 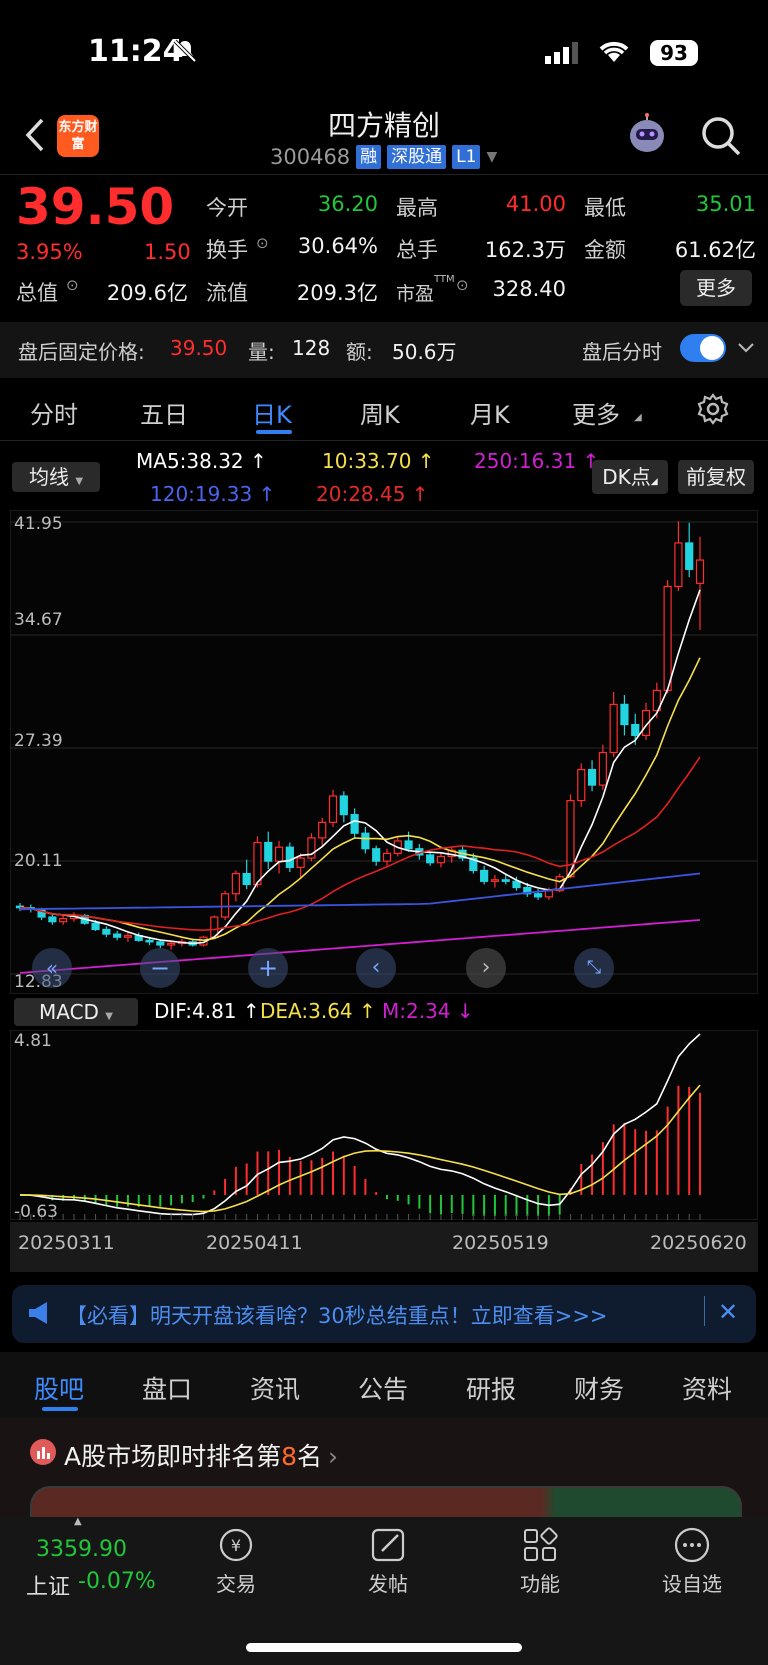 I want to click on after-hours-amount-value: 50.6万, so click(x=424, y=352).